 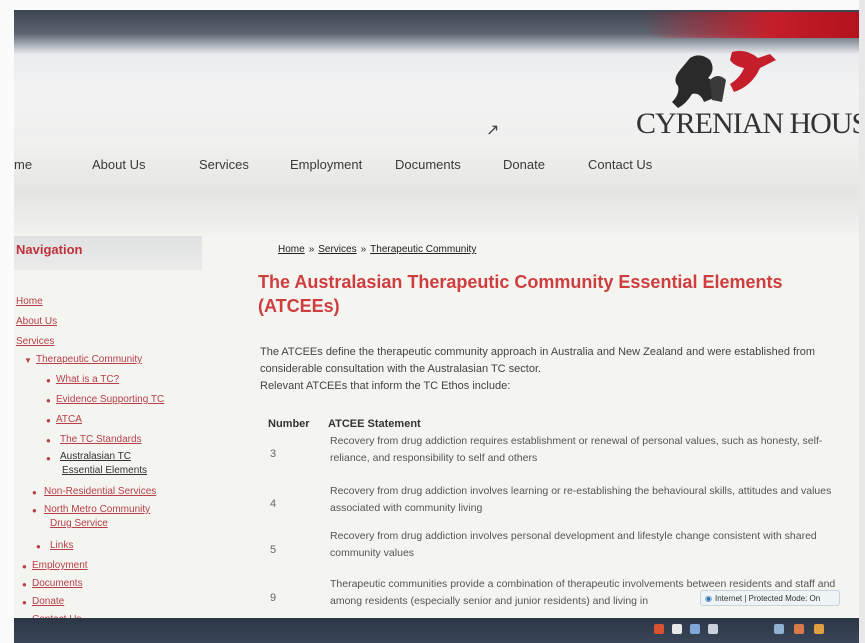 I want to click on breadcrumb-services: Services, so click(x=337, y=249).